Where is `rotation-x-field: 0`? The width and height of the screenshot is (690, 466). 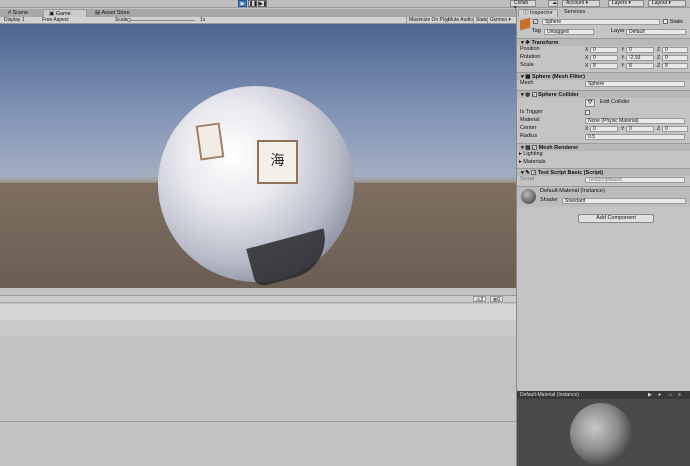 rotation-x-field: 0 is located at coordinates (604, 58).